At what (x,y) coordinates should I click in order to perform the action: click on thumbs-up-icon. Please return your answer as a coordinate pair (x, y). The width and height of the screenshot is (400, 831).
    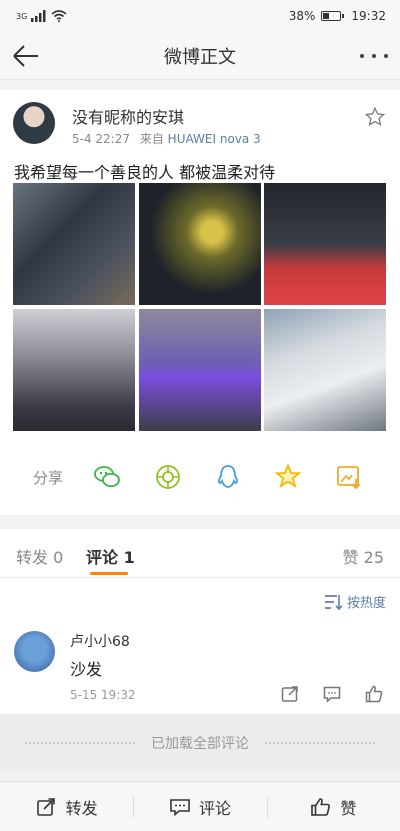
    Looking at the image, I should click on (321, 806).